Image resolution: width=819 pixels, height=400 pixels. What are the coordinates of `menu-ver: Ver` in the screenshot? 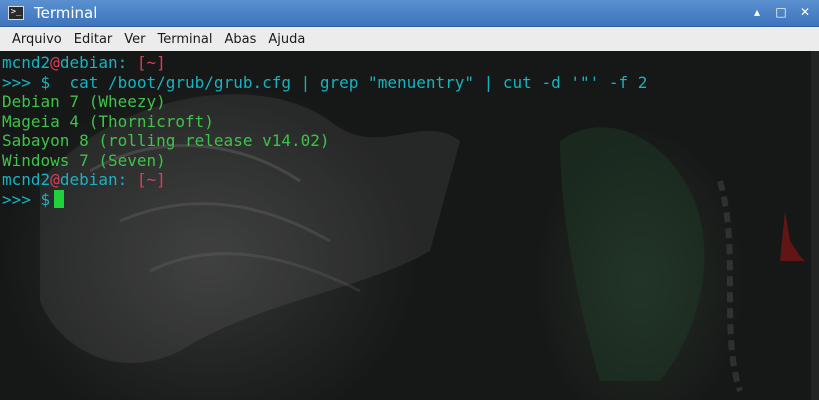 It's located at (134, 39).